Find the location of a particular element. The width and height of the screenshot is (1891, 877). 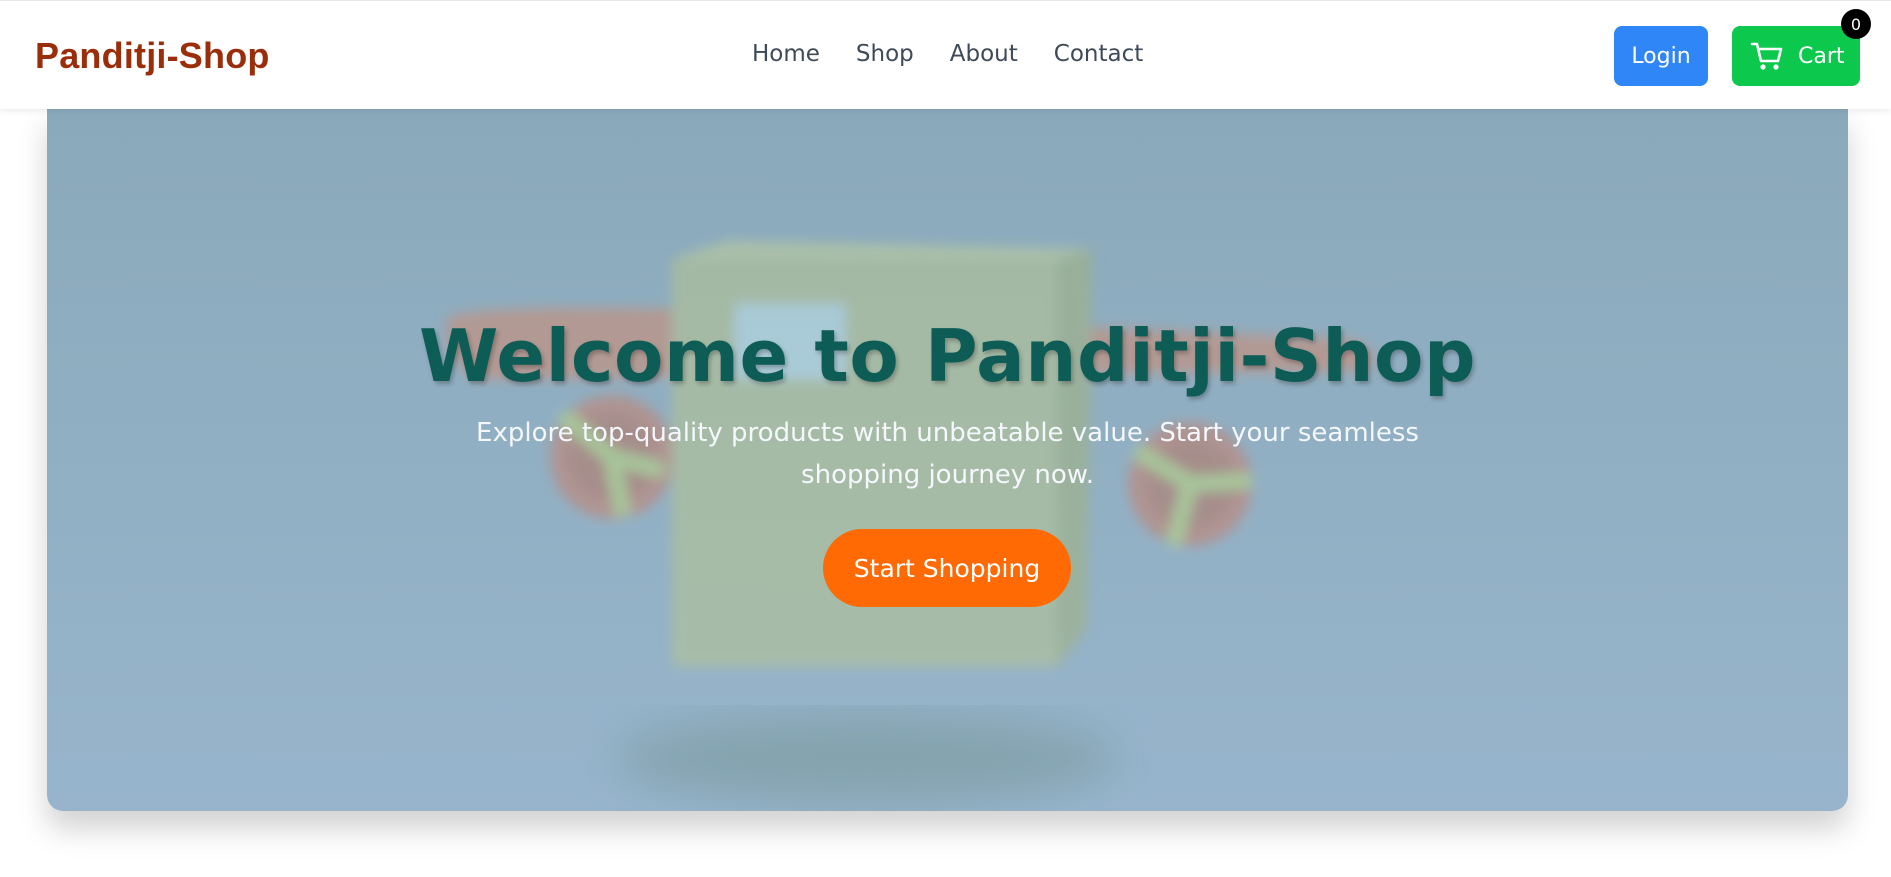

cart-label: Cart is located at coordinates (1821, 56).